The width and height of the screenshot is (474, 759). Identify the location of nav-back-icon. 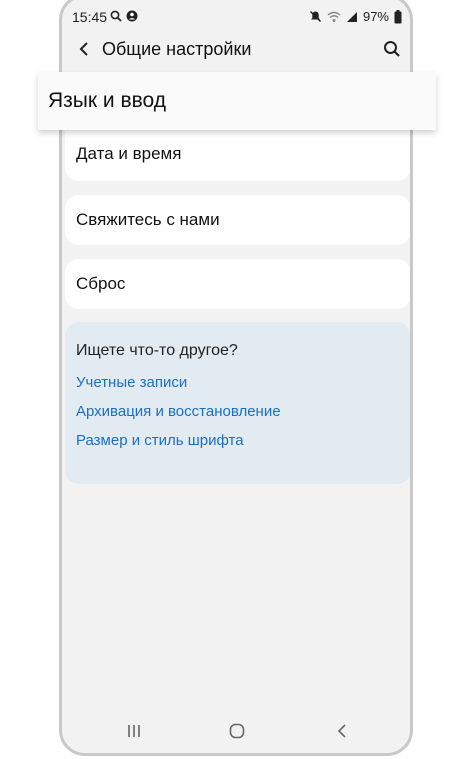
(341, 731).